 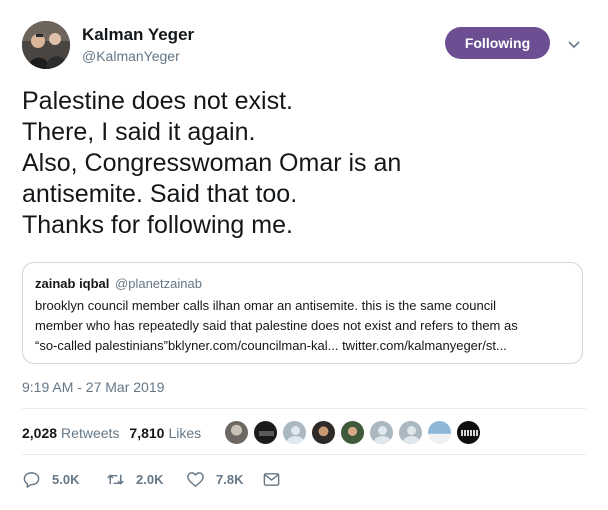 I want to click on retweet-icon, so click(x=115, y=479).